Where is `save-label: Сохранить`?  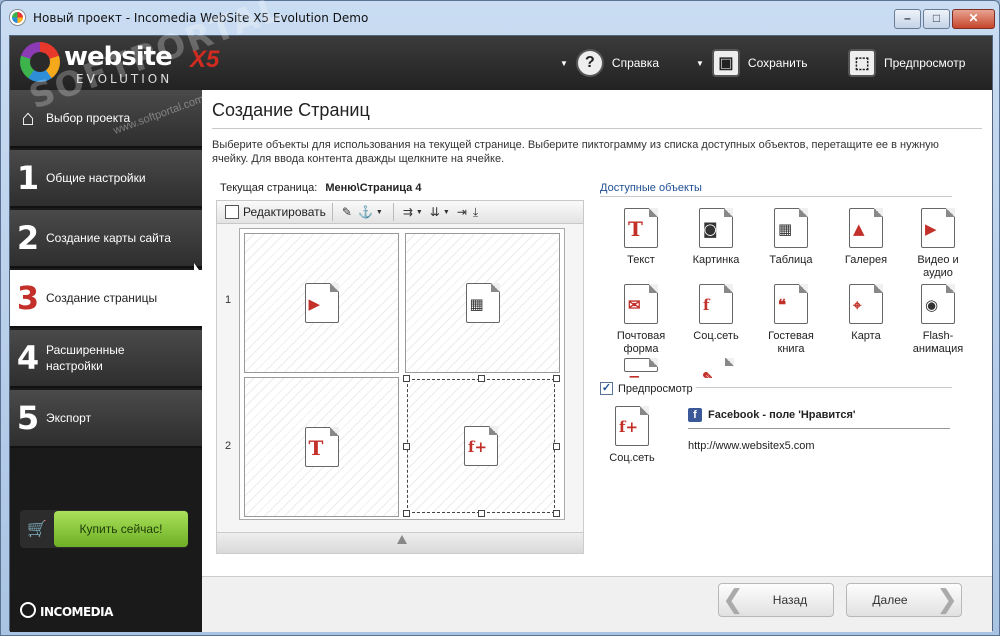 save-label: Сохранить is located at coordinates (777, 63).